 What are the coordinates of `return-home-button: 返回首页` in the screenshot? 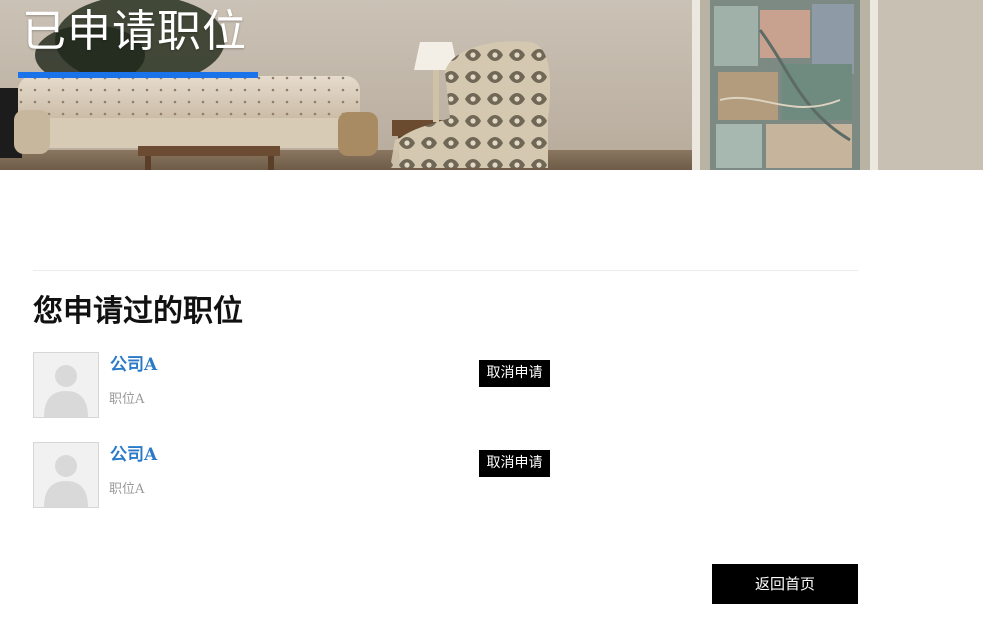 It's located at (785, 584).